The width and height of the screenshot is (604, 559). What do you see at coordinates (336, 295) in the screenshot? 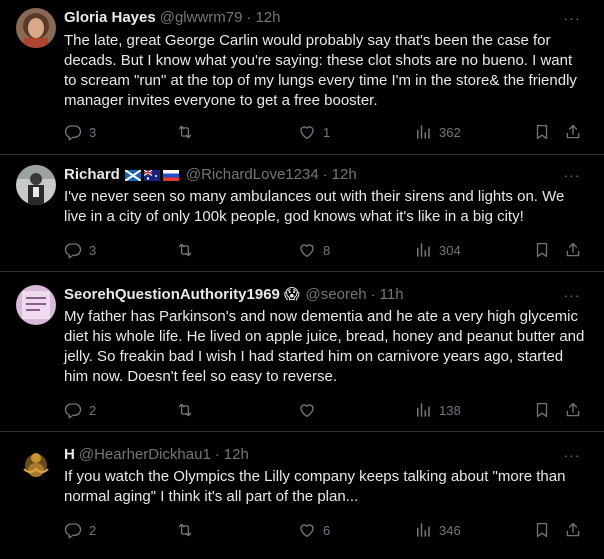
I see `user-handle: @seoreh` at bounding box center [336, 295].